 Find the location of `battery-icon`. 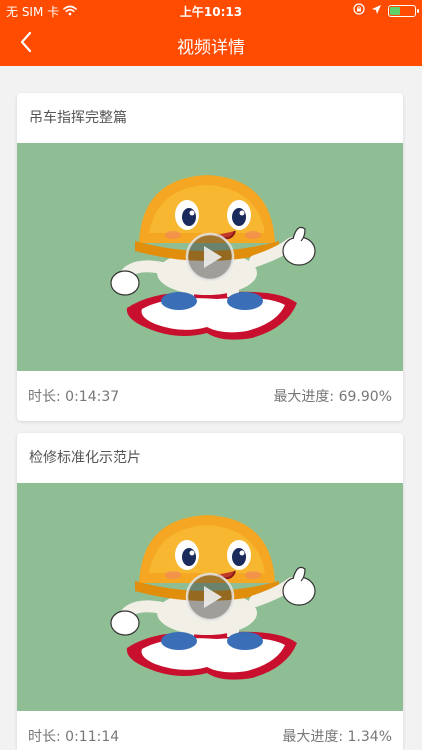

battery-icon is located at coordinates (403, 11).